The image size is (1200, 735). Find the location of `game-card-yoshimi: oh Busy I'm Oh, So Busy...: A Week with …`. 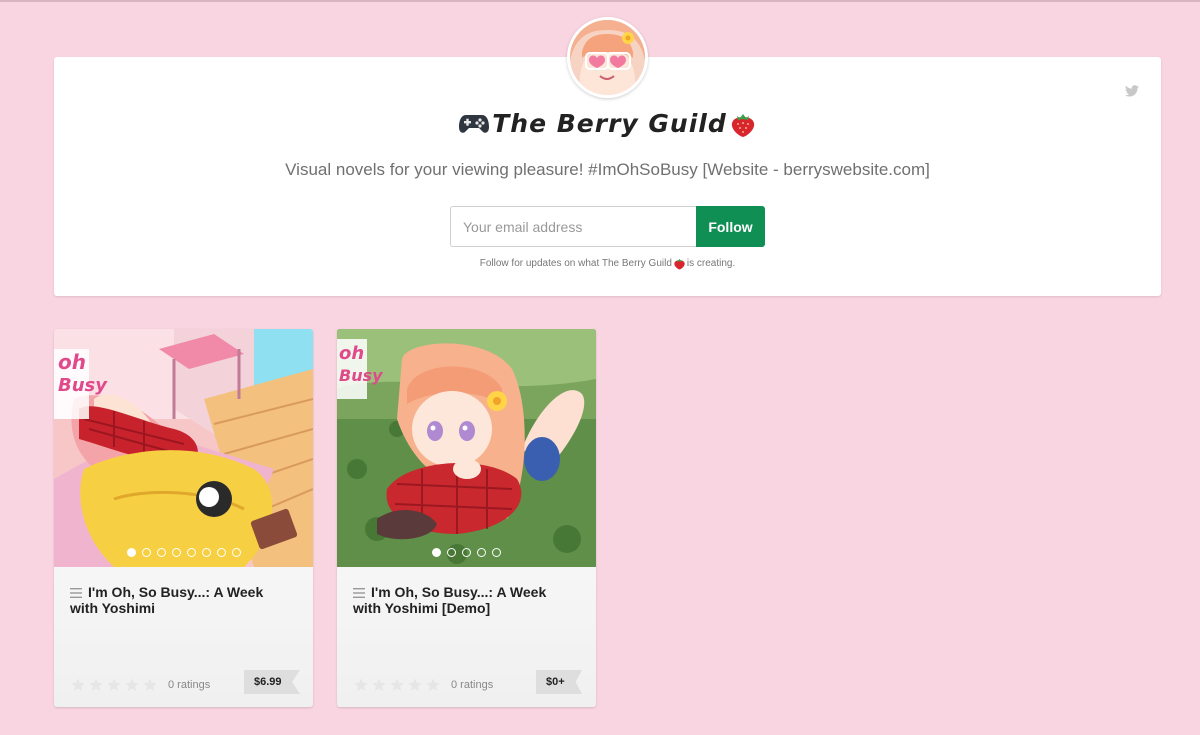

game-card-yoshimi: oh Busy I'm Oh, So Busy...: A Week with … is located at coordinates (183, 518).